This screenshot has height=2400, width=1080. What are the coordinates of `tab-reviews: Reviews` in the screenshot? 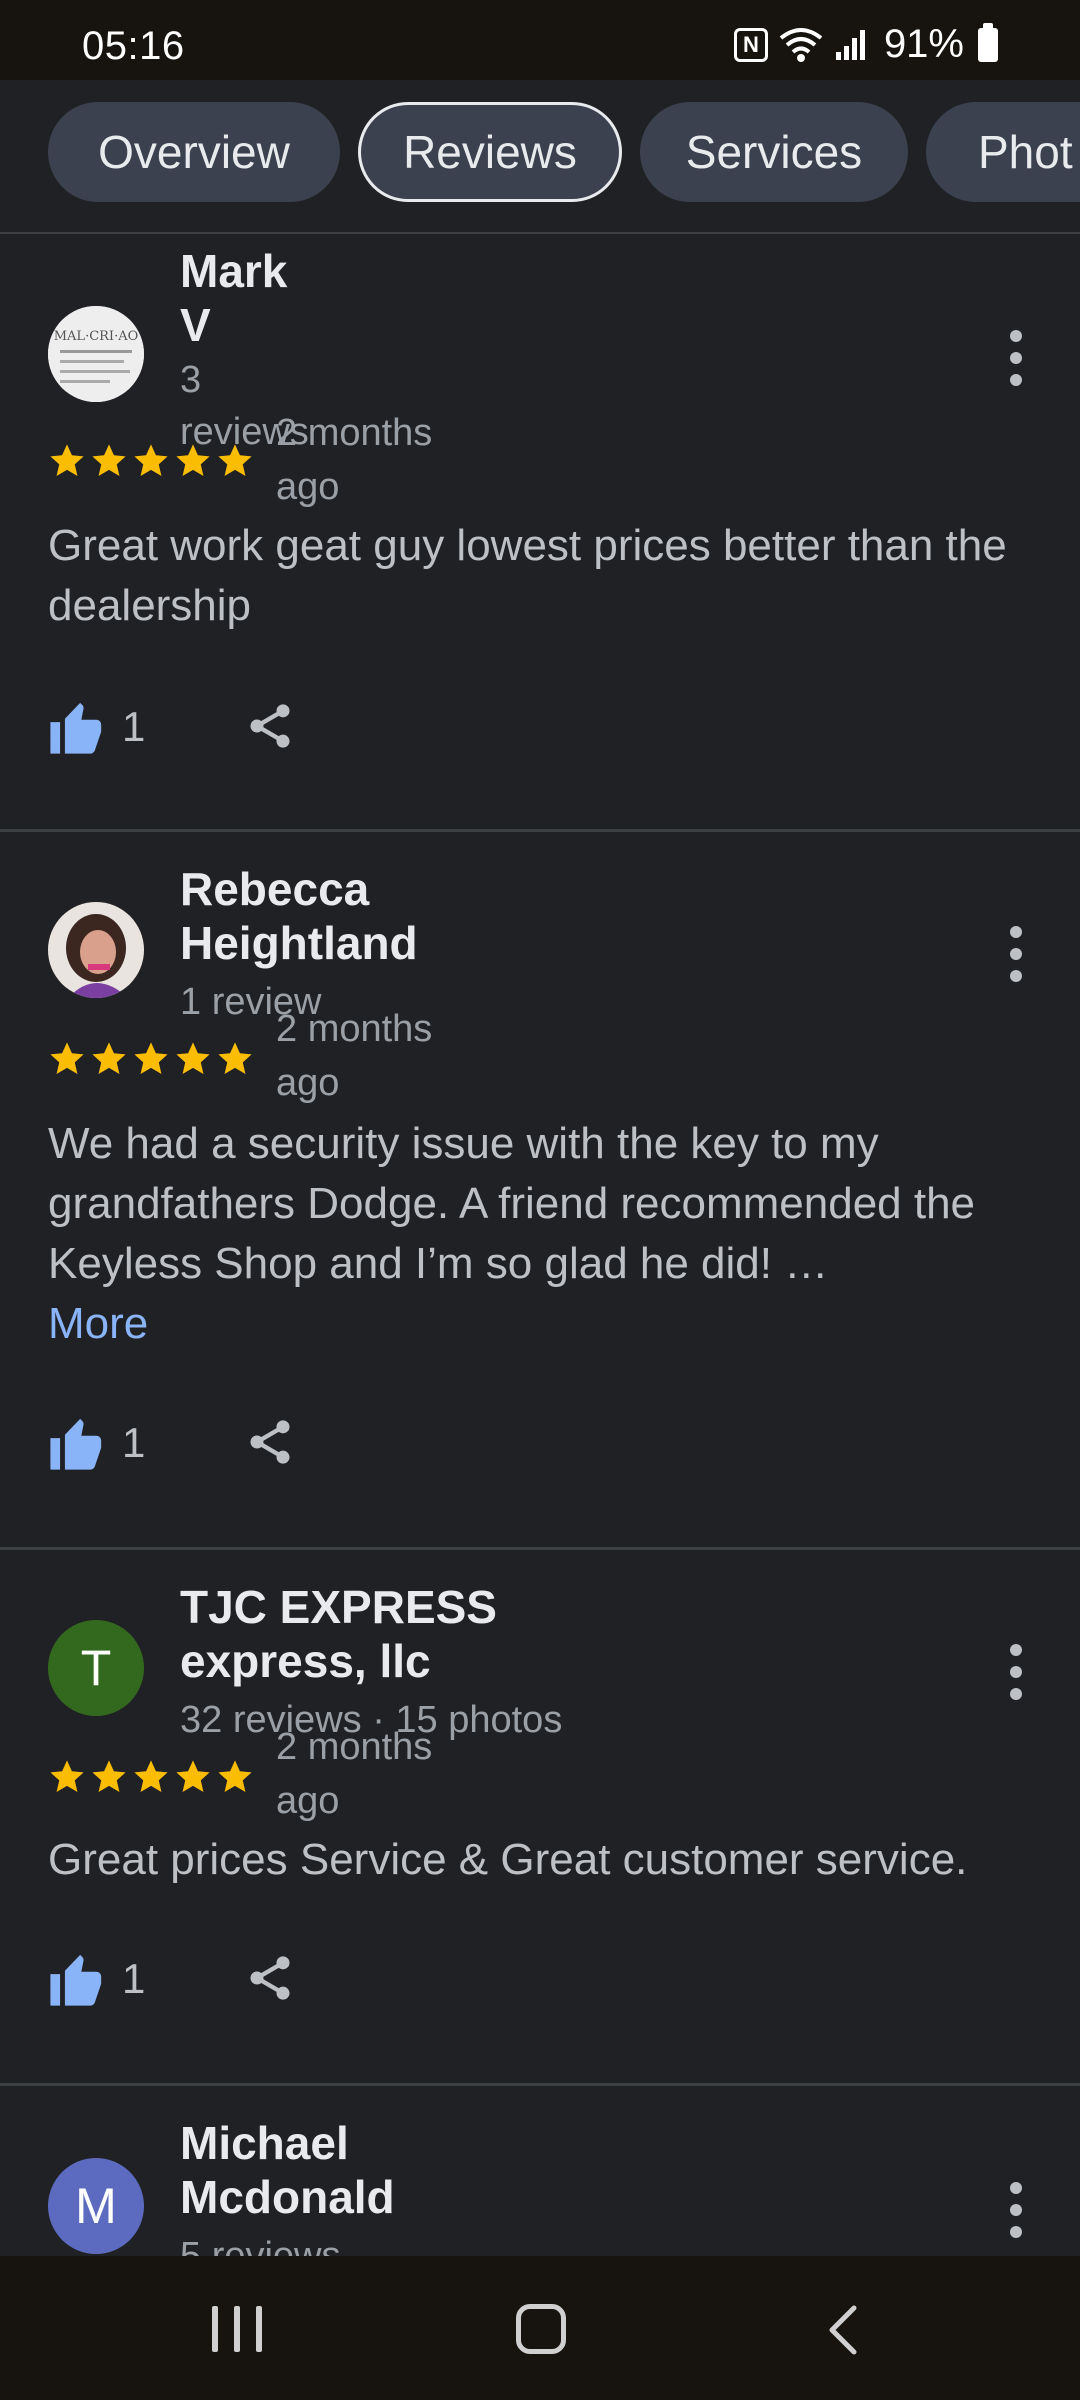 It's located at (490, 152).